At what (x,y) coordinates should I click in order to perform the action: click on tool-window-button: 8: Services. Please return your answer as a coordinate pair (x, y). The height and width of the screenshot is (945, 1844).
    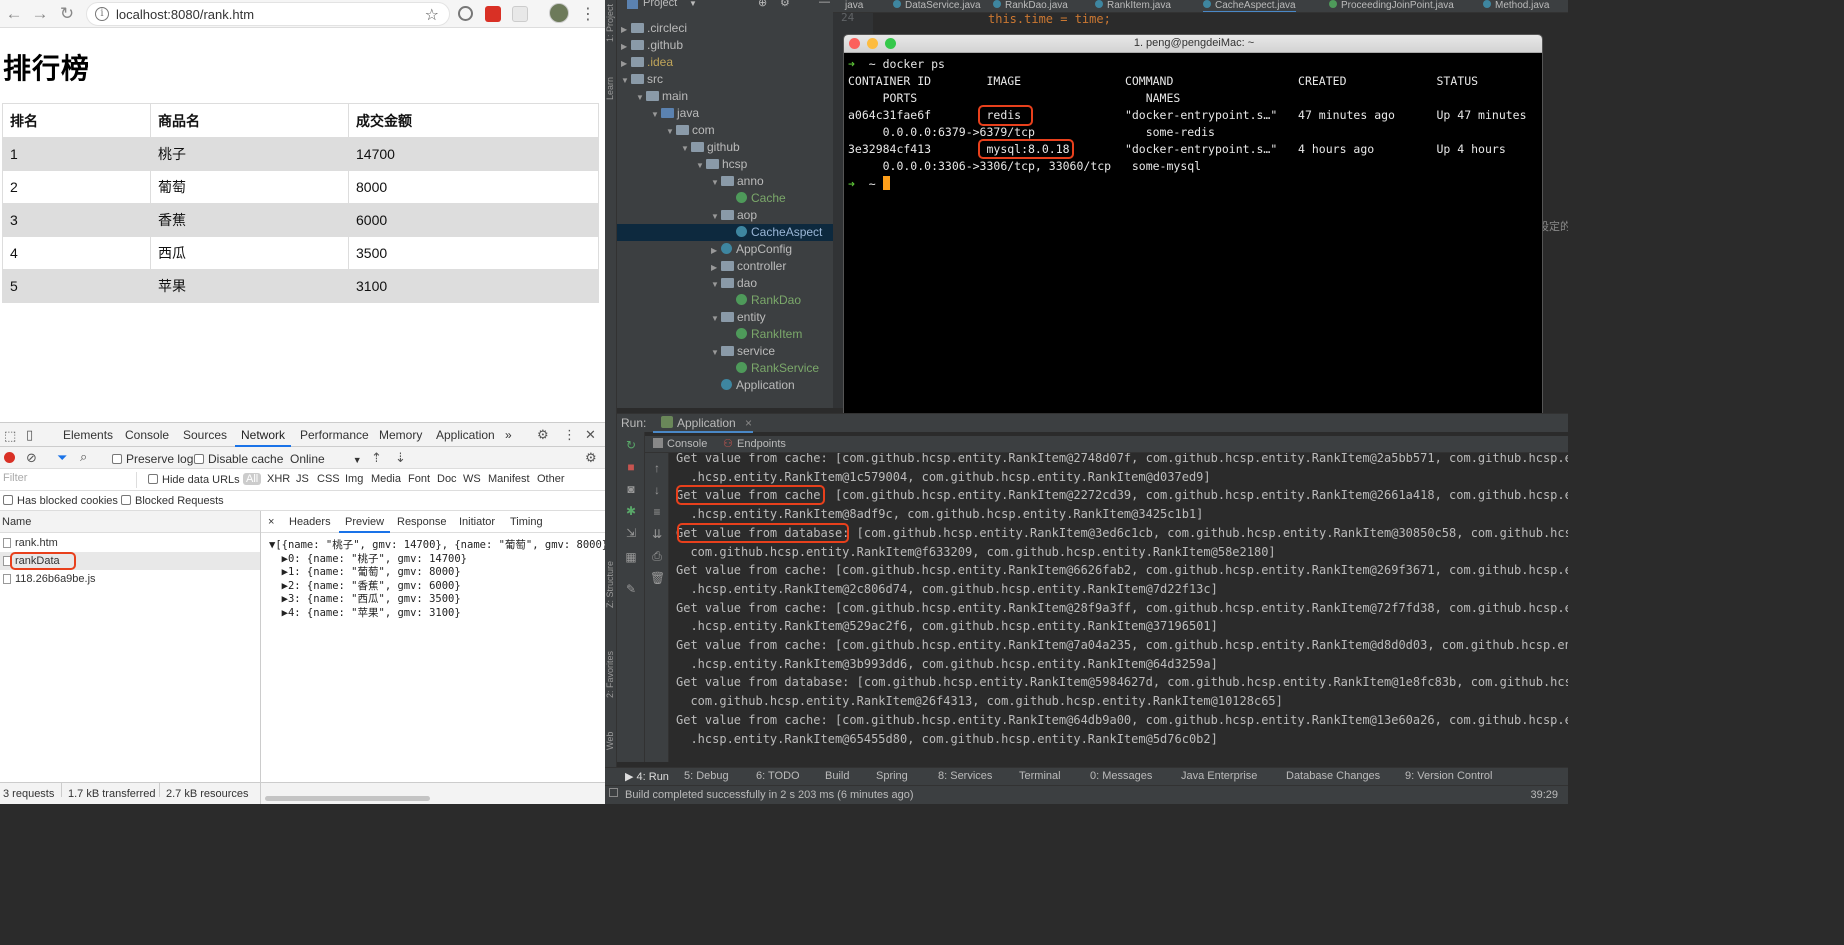
    Looking at the image, I should click on (965, 776).